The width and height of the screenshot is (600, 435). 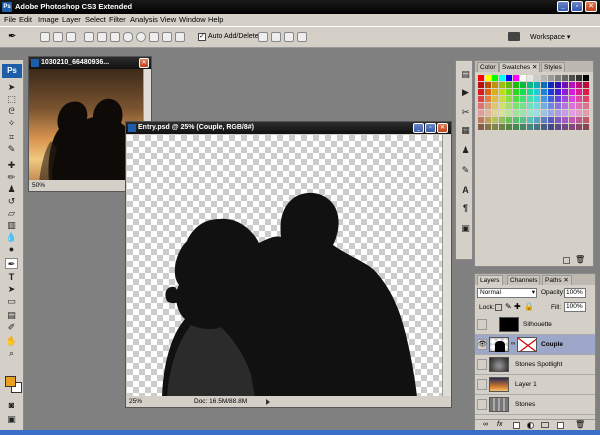 What do you see at coordinates (485, 424) in the screenshot?
I see `link-layers-icon: ∞` at bounding box center [485, 424].